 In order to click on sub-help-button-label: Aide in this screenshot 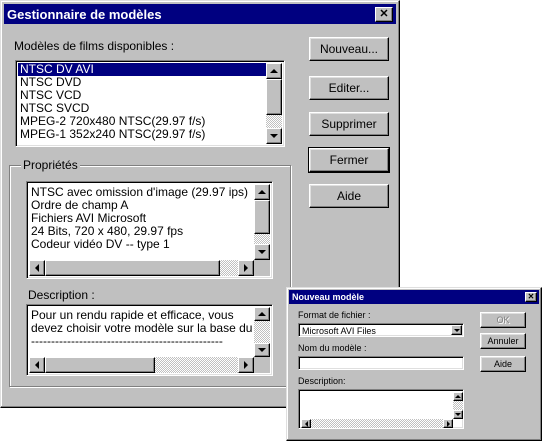, I will do `click(502, 364)`.